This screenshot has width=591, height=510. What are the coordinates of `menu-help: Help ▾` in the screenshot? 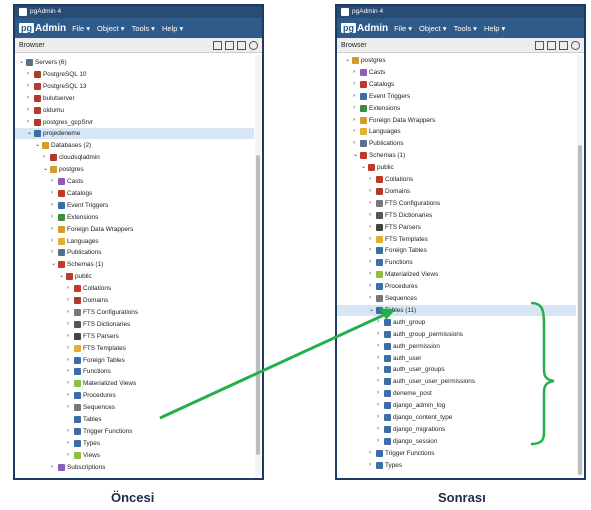 It's located at (494, 28).